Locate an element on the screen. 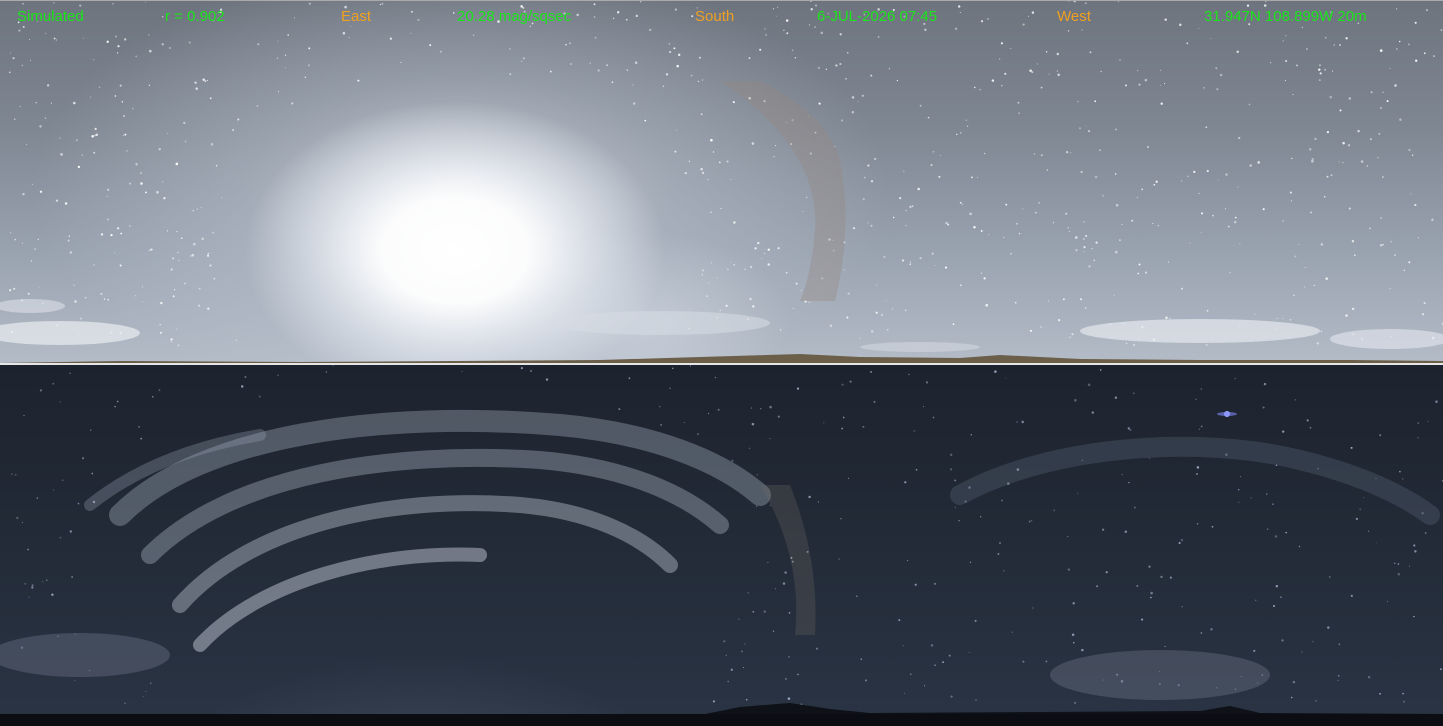 The width and height of the screenshot is (1443, 726). cloud-horizon-mid is located at coordinates (920, 347).